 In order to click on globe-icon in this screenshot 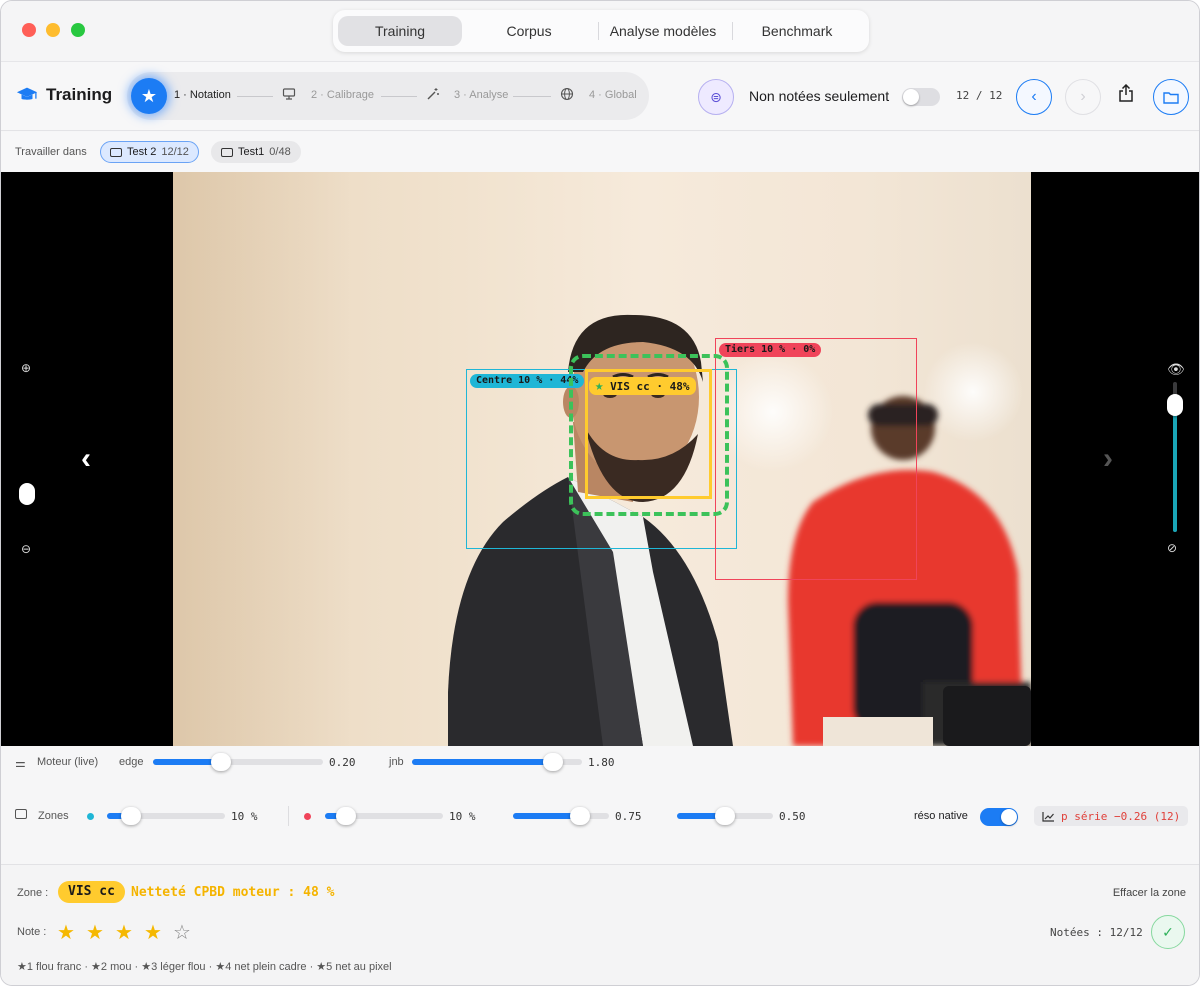, I will do `click(567, 95)`.